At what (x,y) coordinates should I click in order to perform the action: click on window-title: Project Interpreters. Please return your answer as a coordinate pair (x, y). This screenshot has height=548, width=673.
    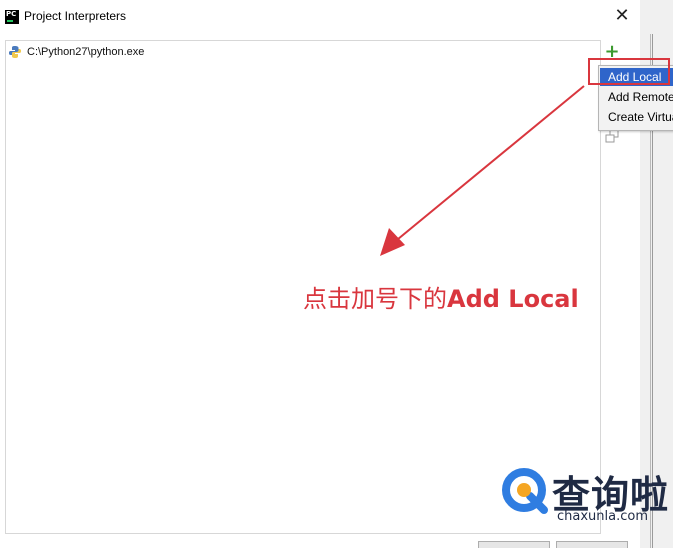
    Looking at the image, I should click on (75, 16).